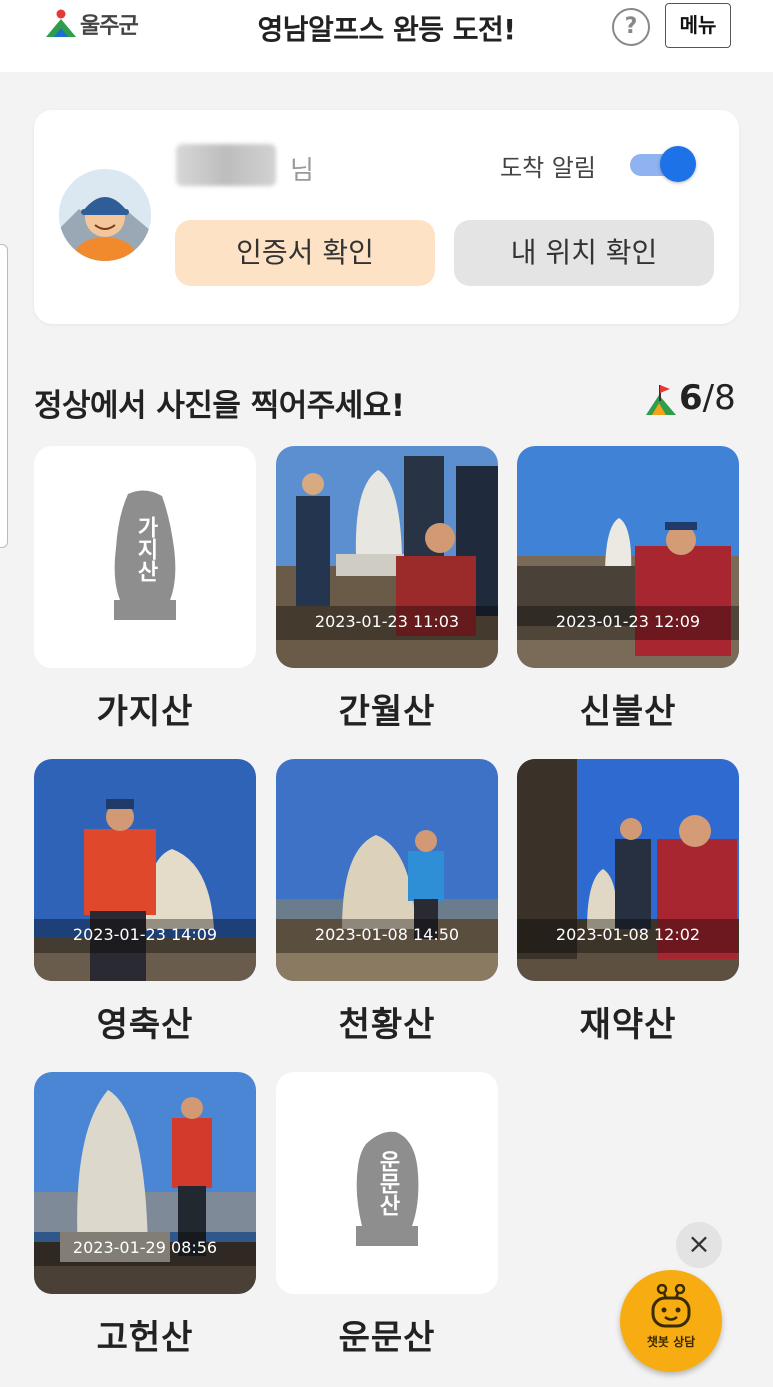  Describe the element at coordinates (145, 1183) in the screenshot. I see `mountain-tile-goheon: 2023-01-29 08:56` at that location.